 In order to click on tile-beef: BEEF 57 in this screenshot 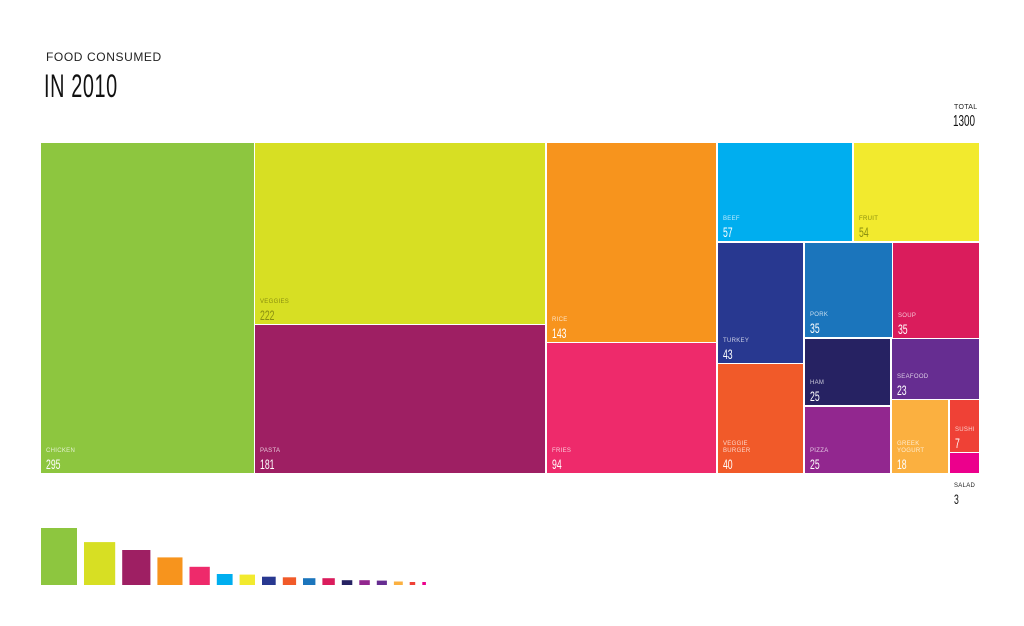, I will do `click(785, 192)`.